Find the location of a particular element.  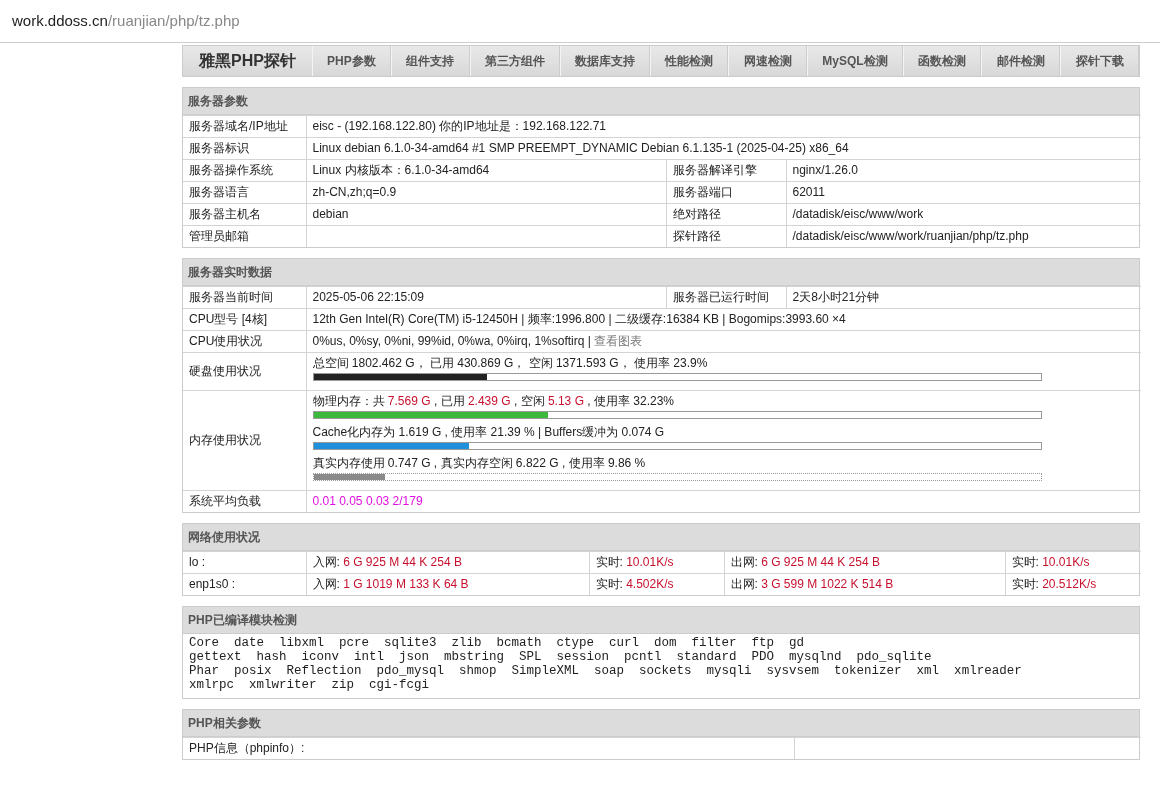

nav-link: 函数检测 is located at coordinates (942, 61).